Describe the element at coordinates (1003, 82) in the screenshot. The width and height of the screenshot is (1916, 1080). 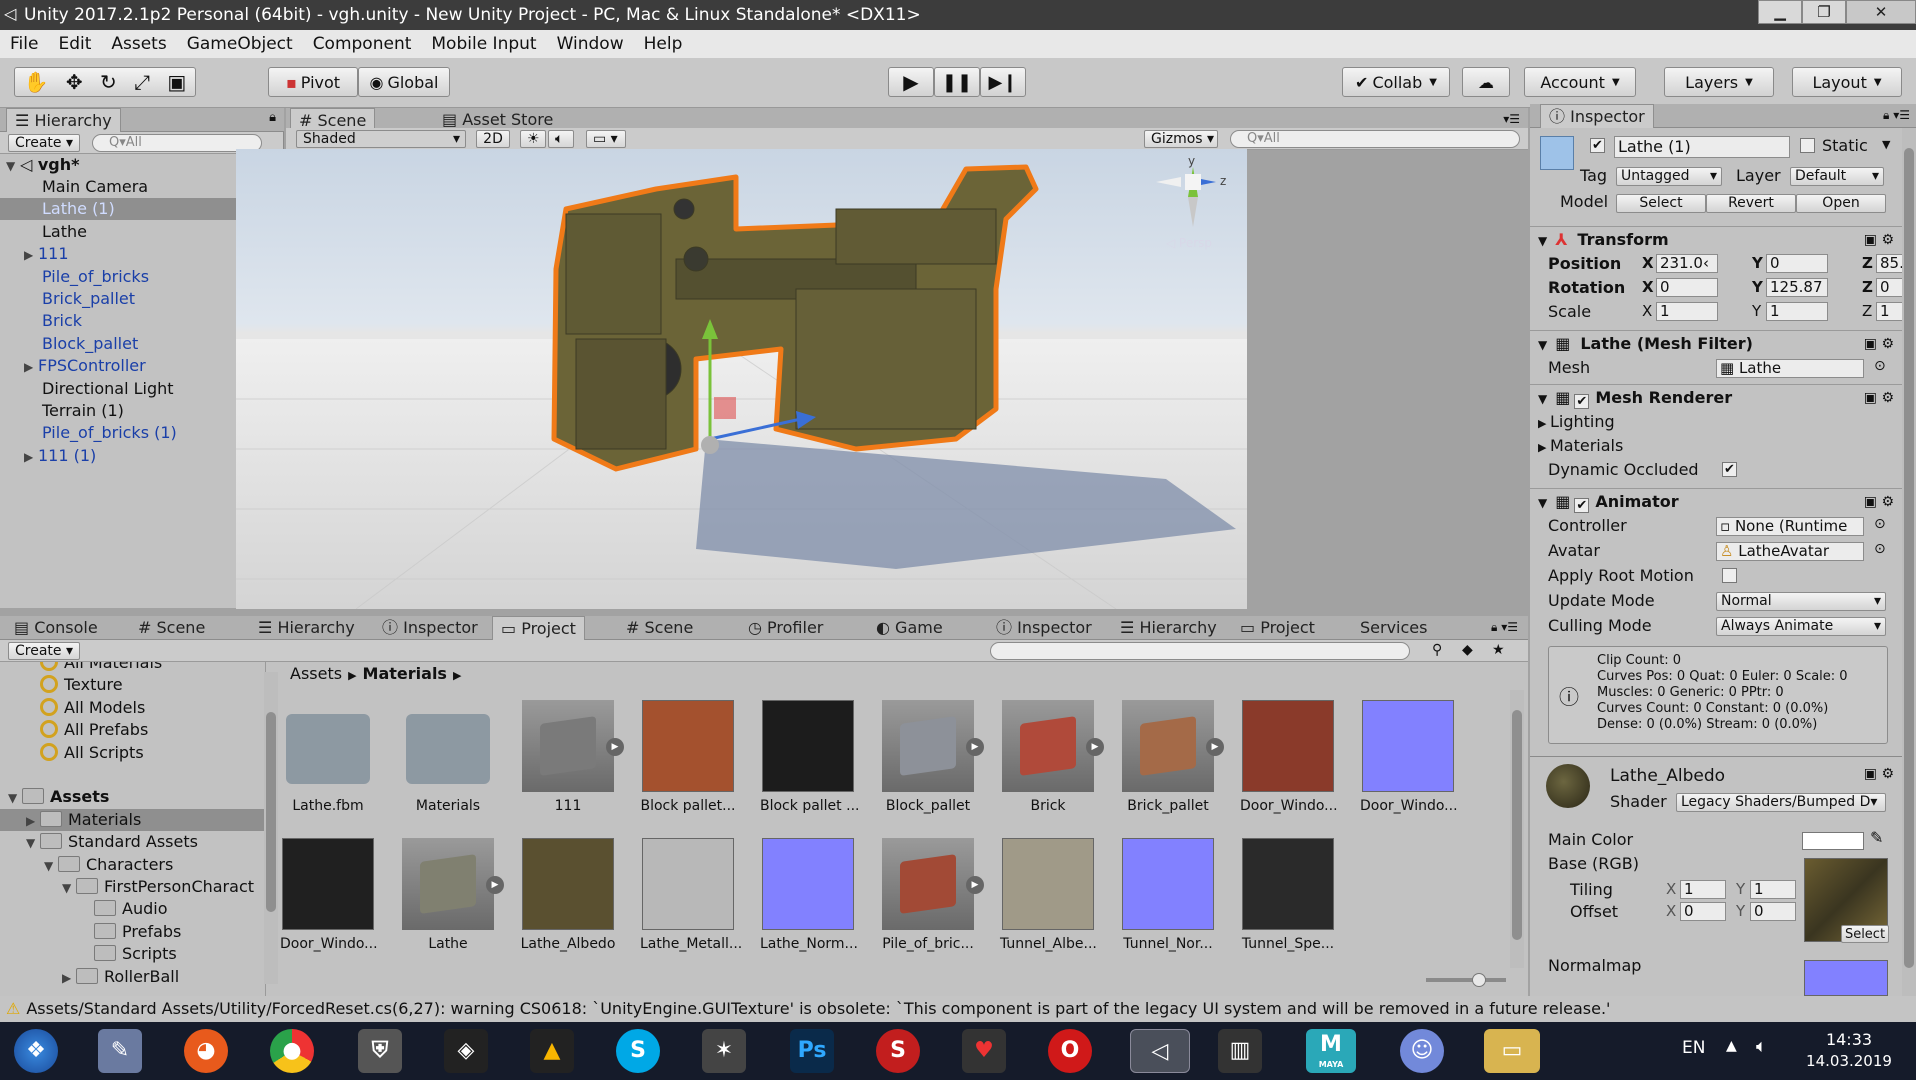
I see `step-button: ▶❙` at that location.